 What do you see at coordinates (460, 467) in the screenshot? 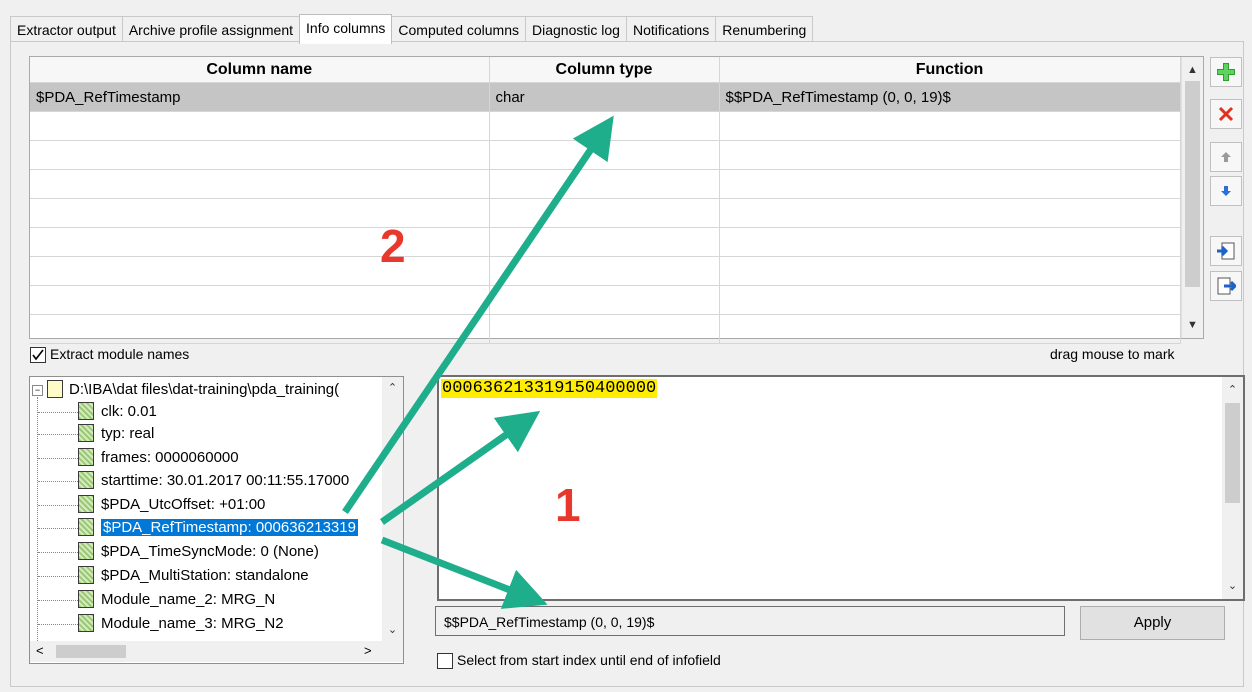
I see `arrow-to-text-area` at bounding box center [460, 467].